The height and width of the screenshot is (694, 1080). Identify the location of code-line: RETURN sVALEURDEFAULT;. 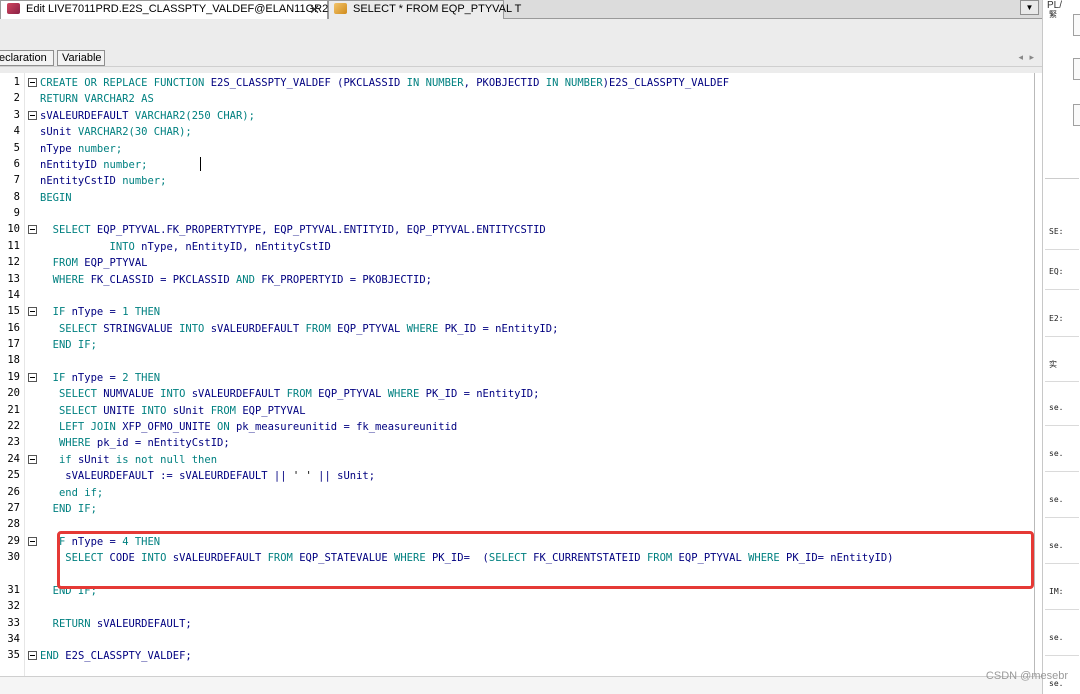
(116, 624).